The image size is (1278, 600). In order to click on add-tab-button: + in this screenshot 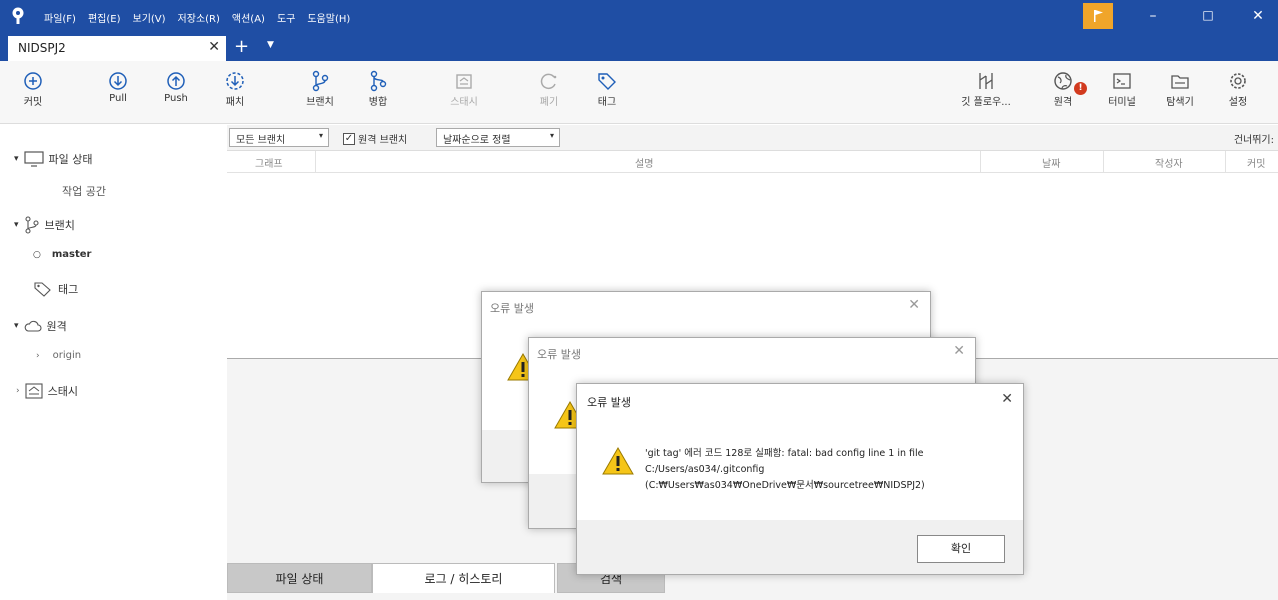, I will do `click(241, 46)`.